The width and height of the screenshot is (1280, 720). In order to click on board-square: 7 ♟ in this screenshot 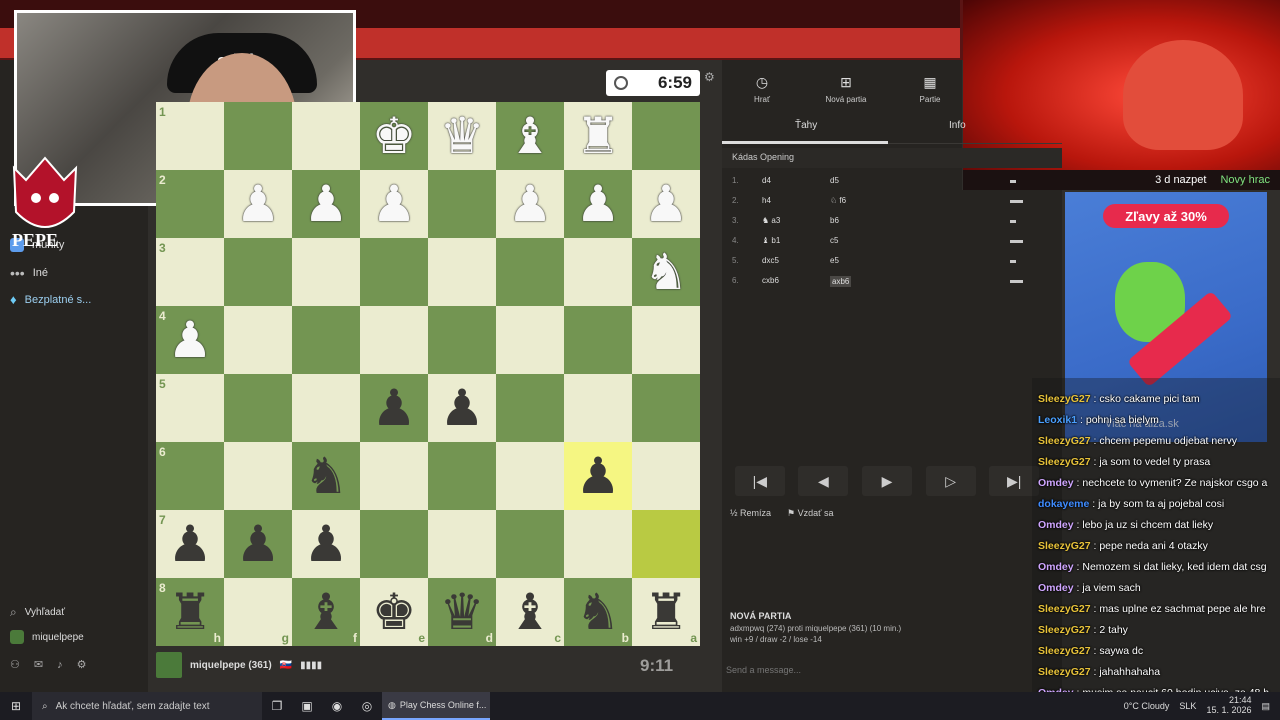, I will do `click(190, 544)`.